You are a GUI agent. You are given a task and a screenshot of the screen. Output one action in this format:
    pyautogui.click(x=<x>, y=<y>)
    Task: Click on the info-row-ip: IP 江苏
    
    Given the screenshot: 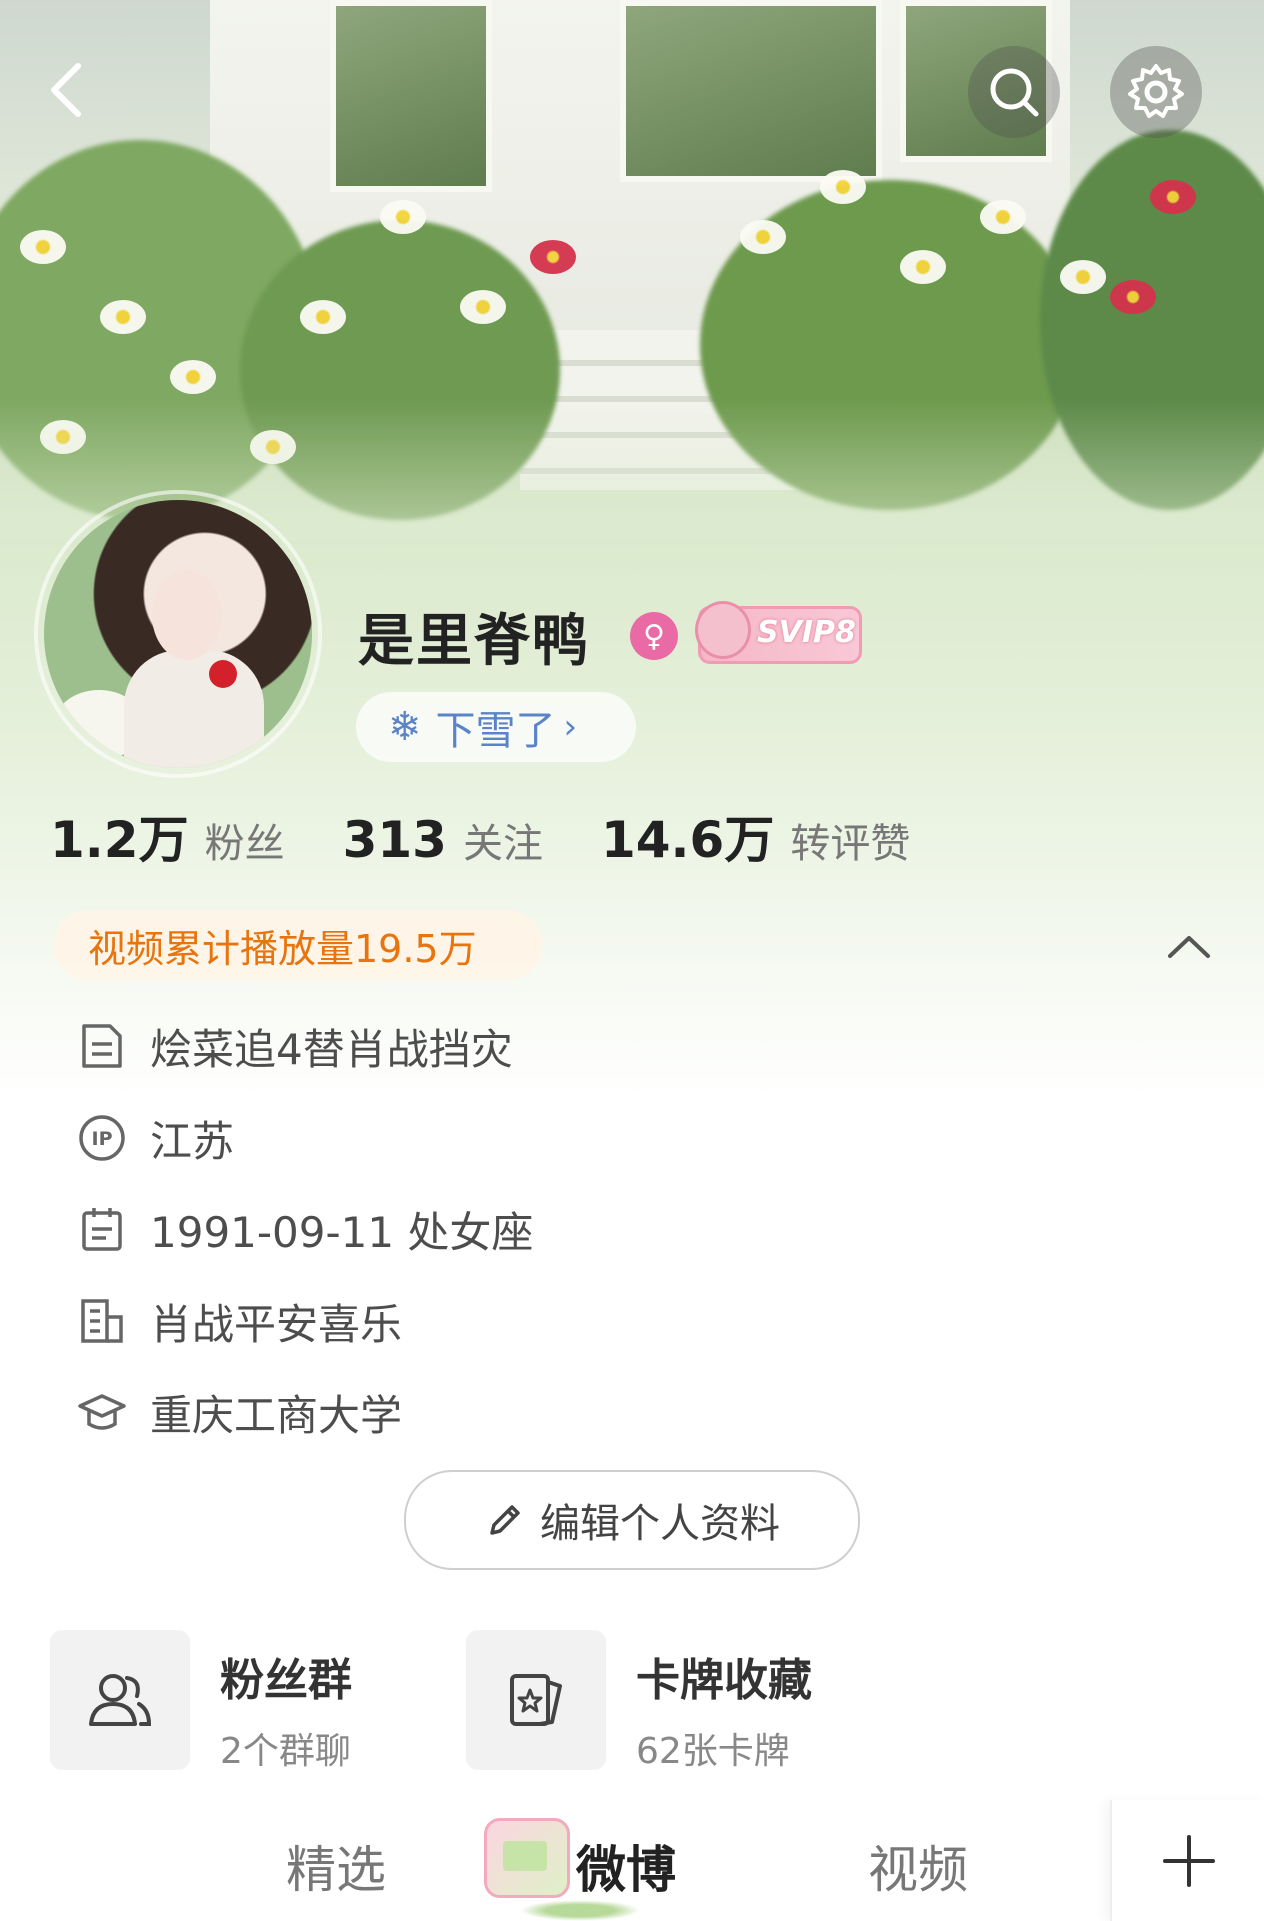 What is the action you would take?
    pyautogui.click(x=156, y=1138)
    